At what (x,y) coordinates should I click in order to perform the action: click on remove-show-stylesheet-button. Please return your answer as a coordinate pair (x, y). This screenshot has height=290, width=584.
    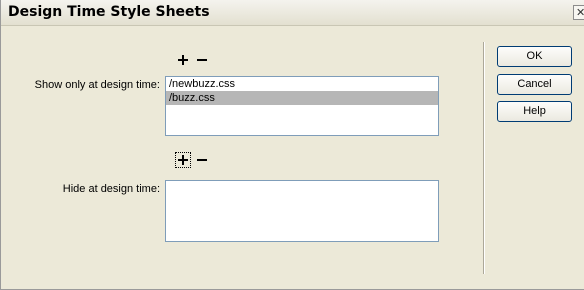
    Looking at the image, I should click on (202, 60).